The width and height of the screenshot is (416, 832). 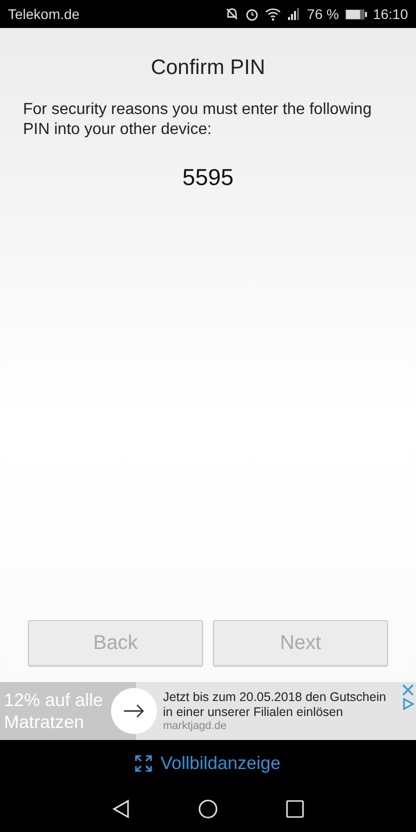 I want to click on arrow-button, so click(x=134, y=711).